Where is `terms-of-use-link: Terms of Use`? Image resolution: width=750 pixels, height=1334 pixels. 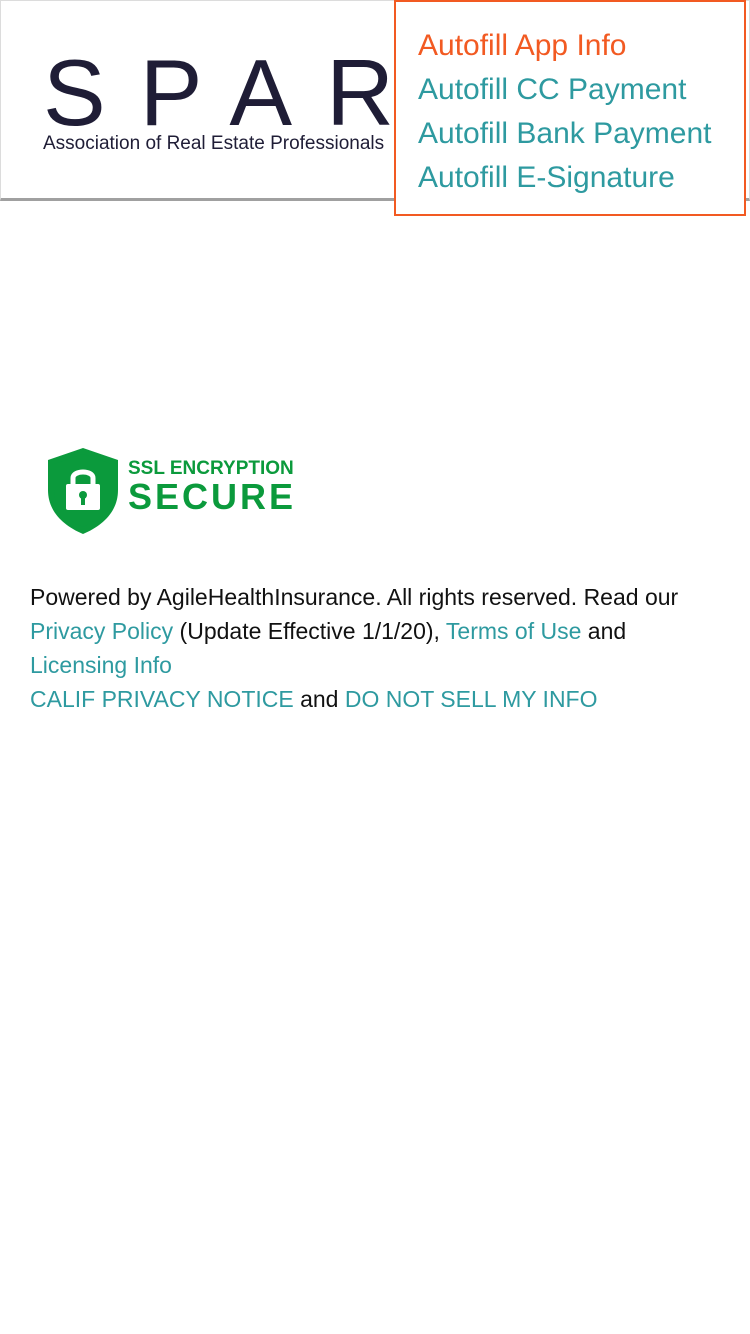
terms-of-use-link: Terms of Use is located at coordinates (513, 631).